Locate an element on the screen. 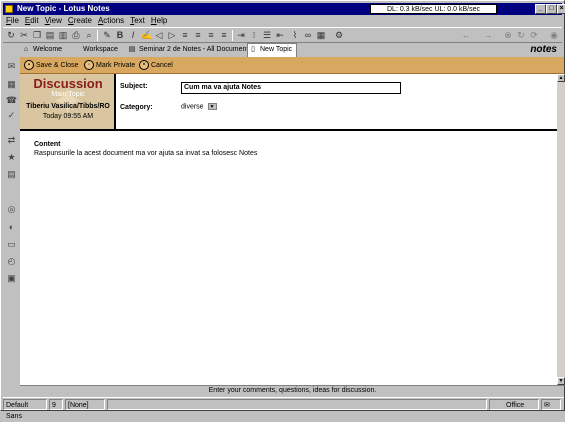 The width and height of the screenshot is (565, 422). lotus-notes-app-icon is located at coordinates (9, 9).